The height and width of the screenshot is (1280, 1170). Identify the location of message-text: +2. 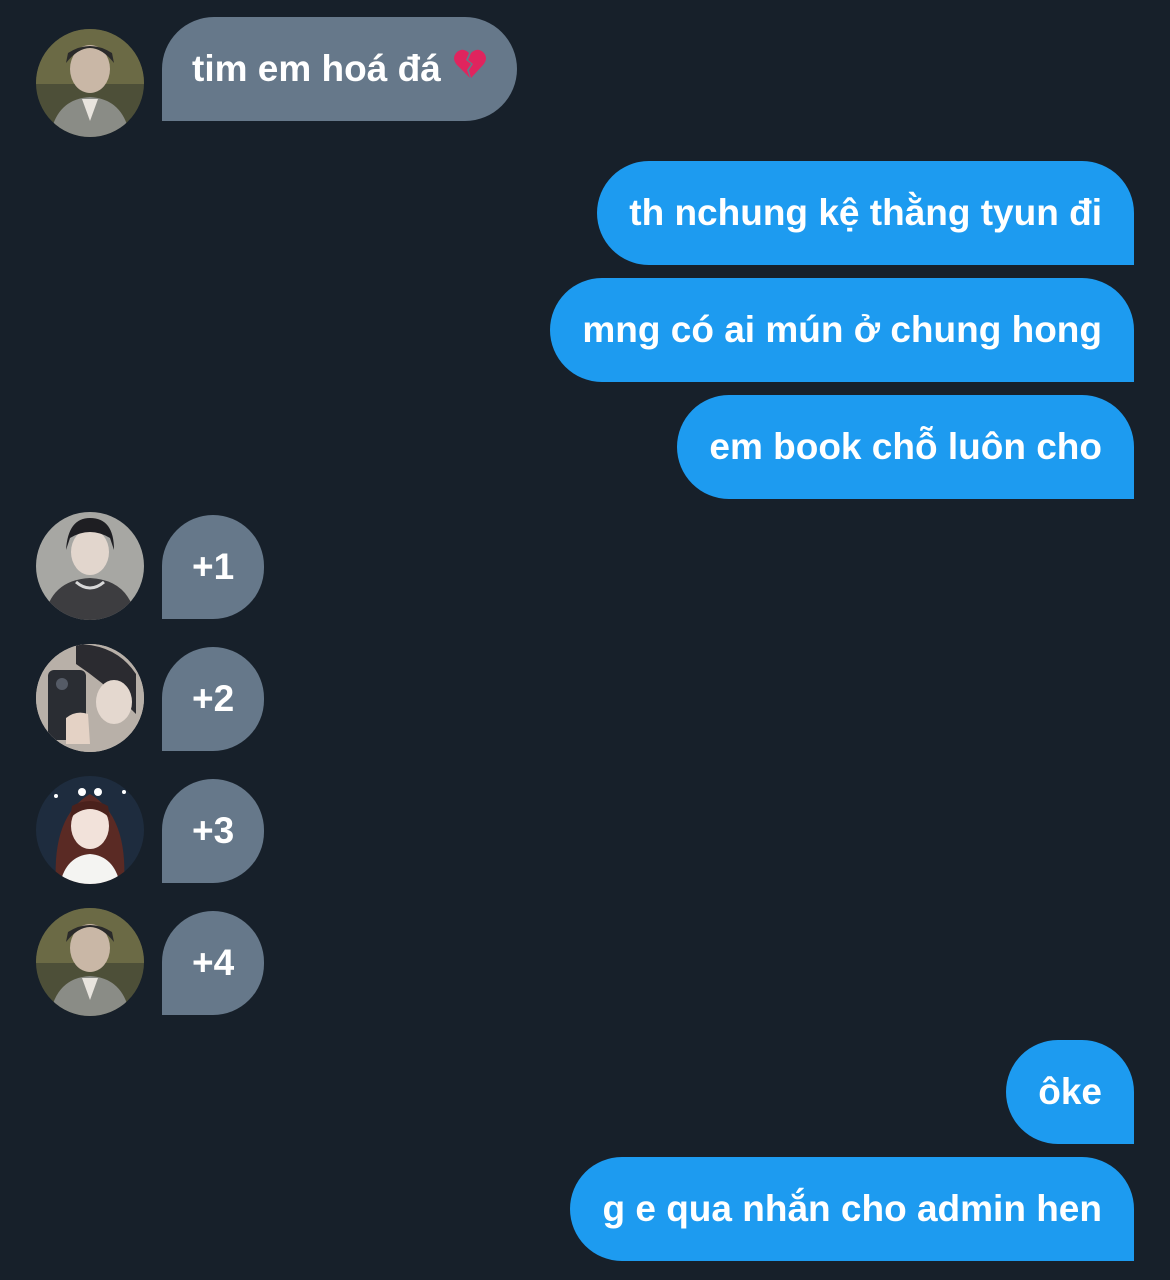
(213, 698).